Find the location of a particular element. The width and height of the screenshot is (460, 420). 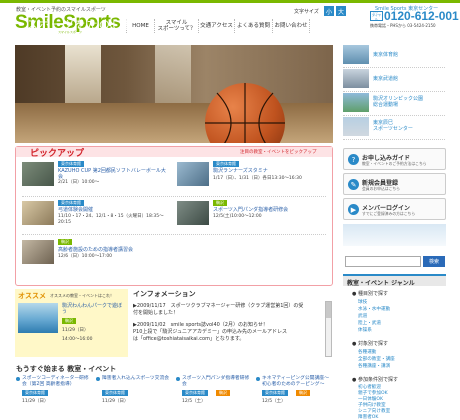

info-line: P10上段で「駒沢ジュニアアカデミー」の申込み先のメールアドレス is located at coordinates (210, 332).